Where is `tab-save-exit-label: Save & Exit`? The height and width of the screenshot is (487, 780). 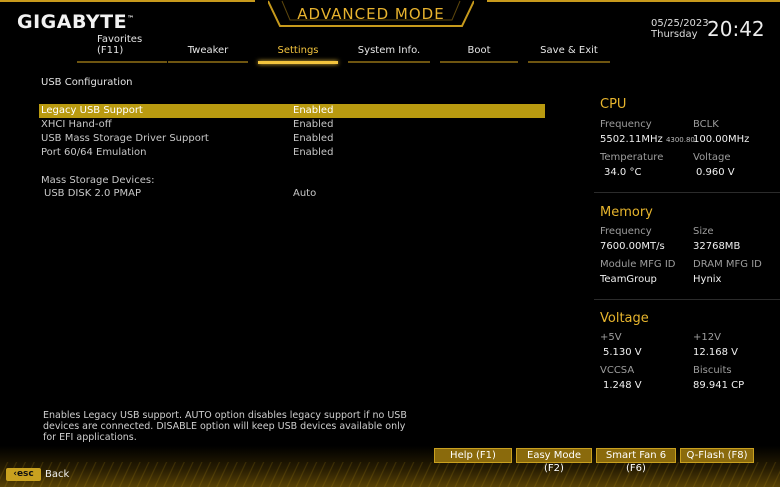
tab-save-exit-label: Save & Exit is located at coordinates (569, 50).